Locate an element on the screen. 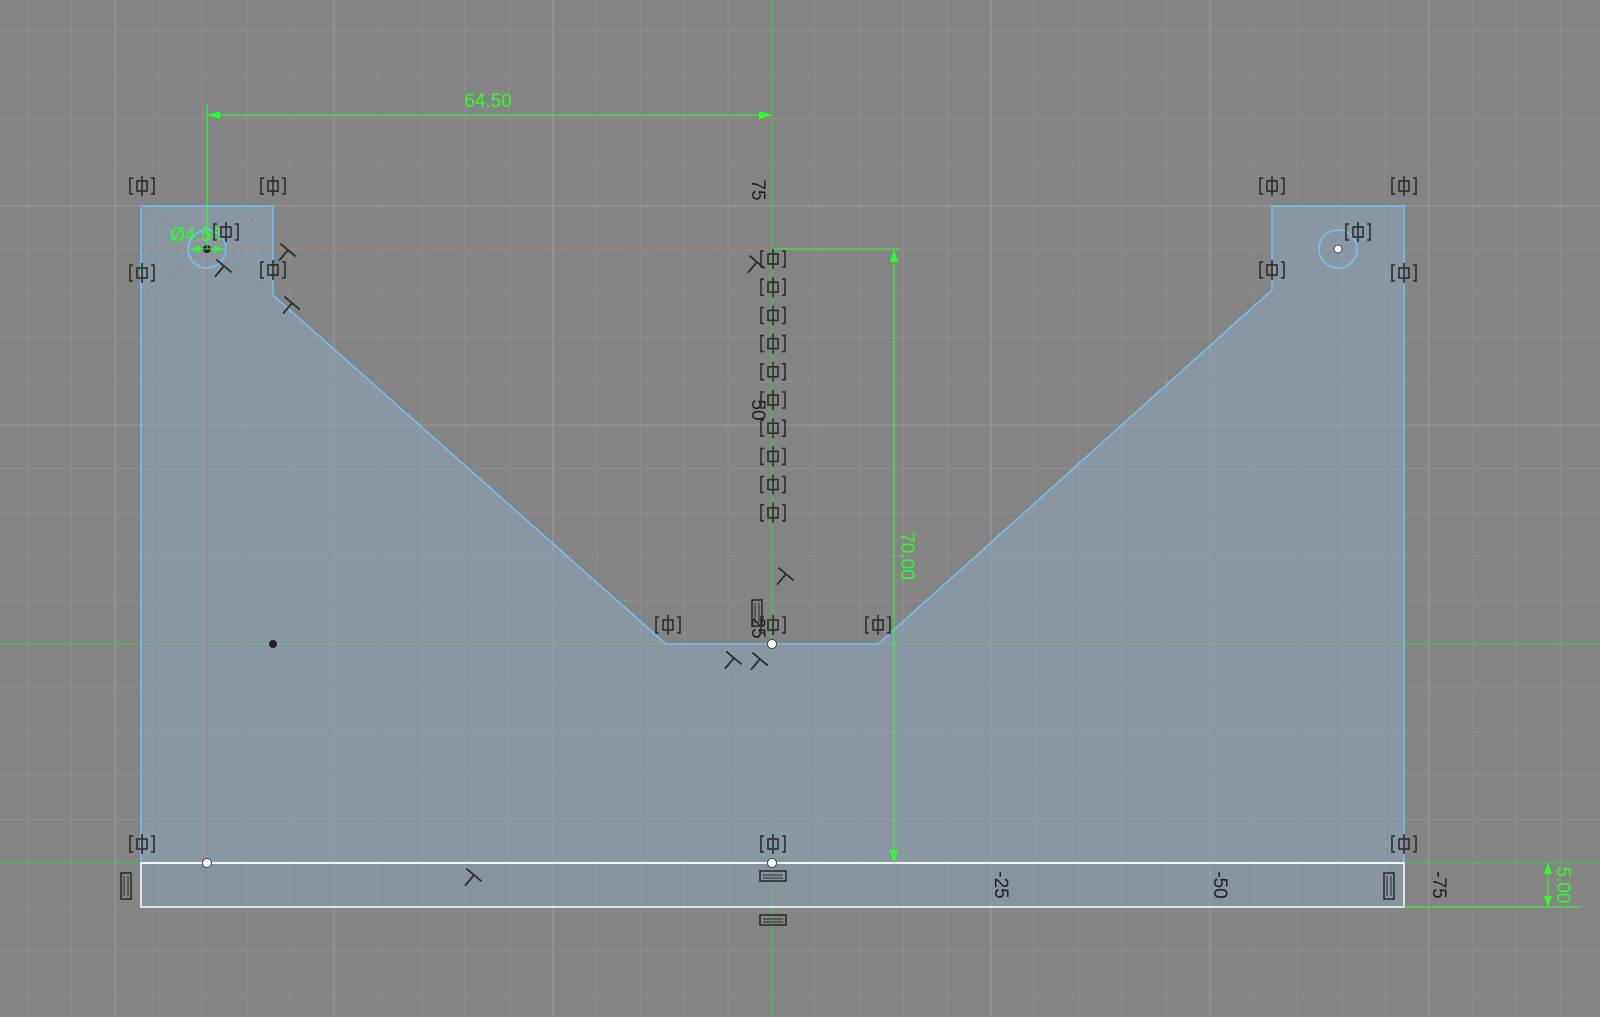  axis-label-neg25: -25 is located at coordinates (1000, 884).